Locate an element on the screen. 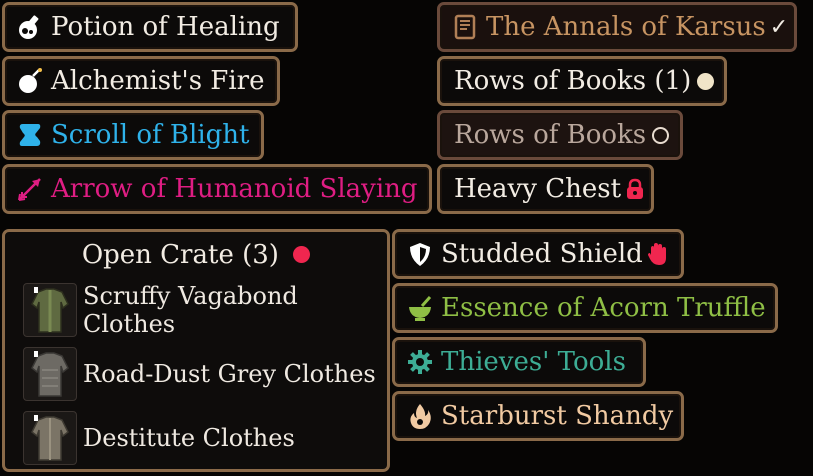 Image resolution: width=813 pixels, height=476 pixels. label-text: Heavy Chest is located at coordinates (538, 189).